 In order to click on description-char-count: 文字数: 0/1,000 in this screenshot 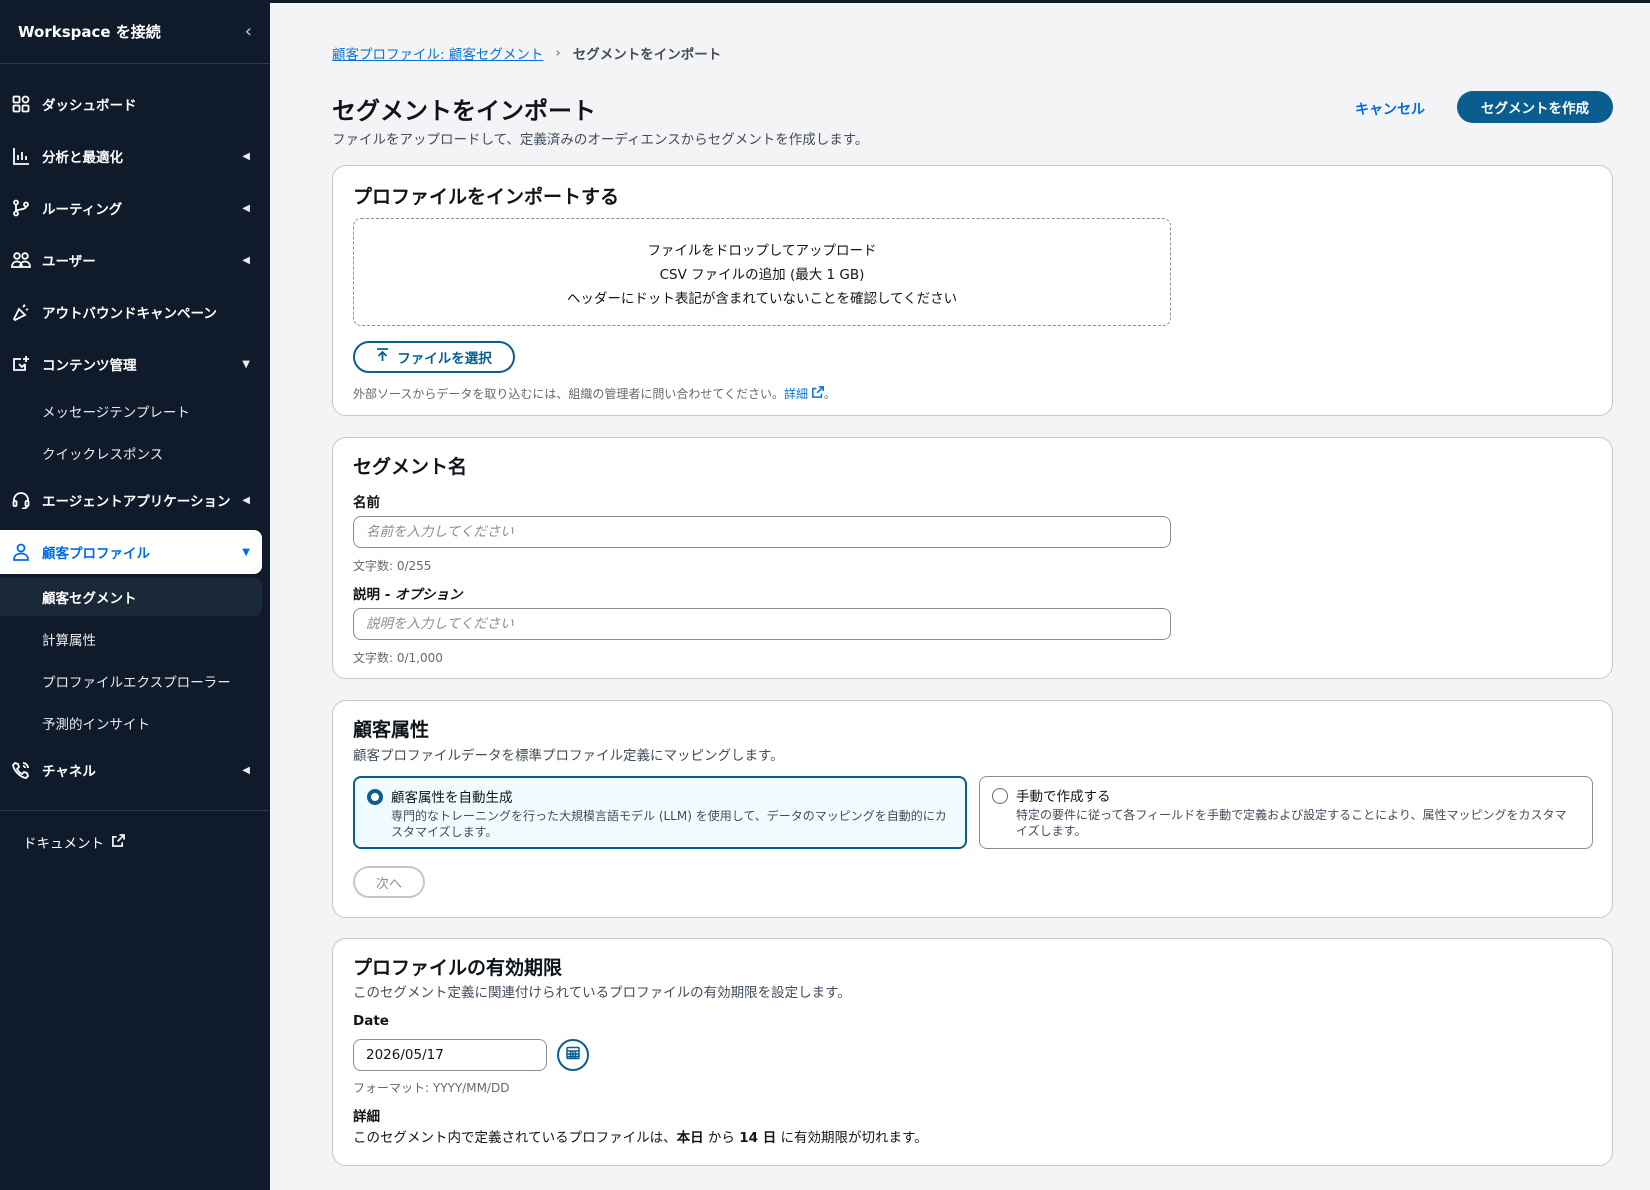, I will do `click(398, 658)`.